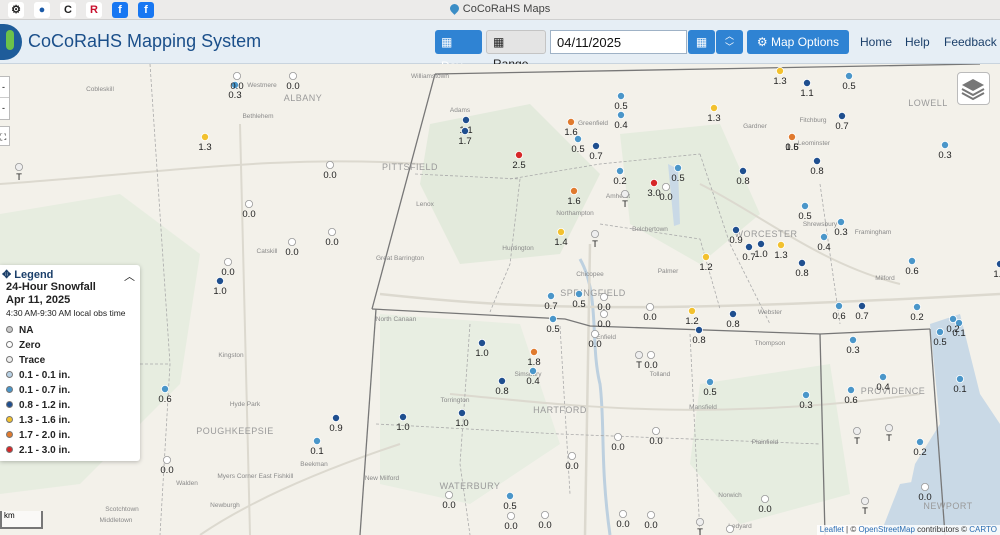 The width and height of the screenshot is (1000, 535). Describe the element at coordinates (798, 42) in the screenshot. I see `map-options-button: ⚙ Map Options` at that location.